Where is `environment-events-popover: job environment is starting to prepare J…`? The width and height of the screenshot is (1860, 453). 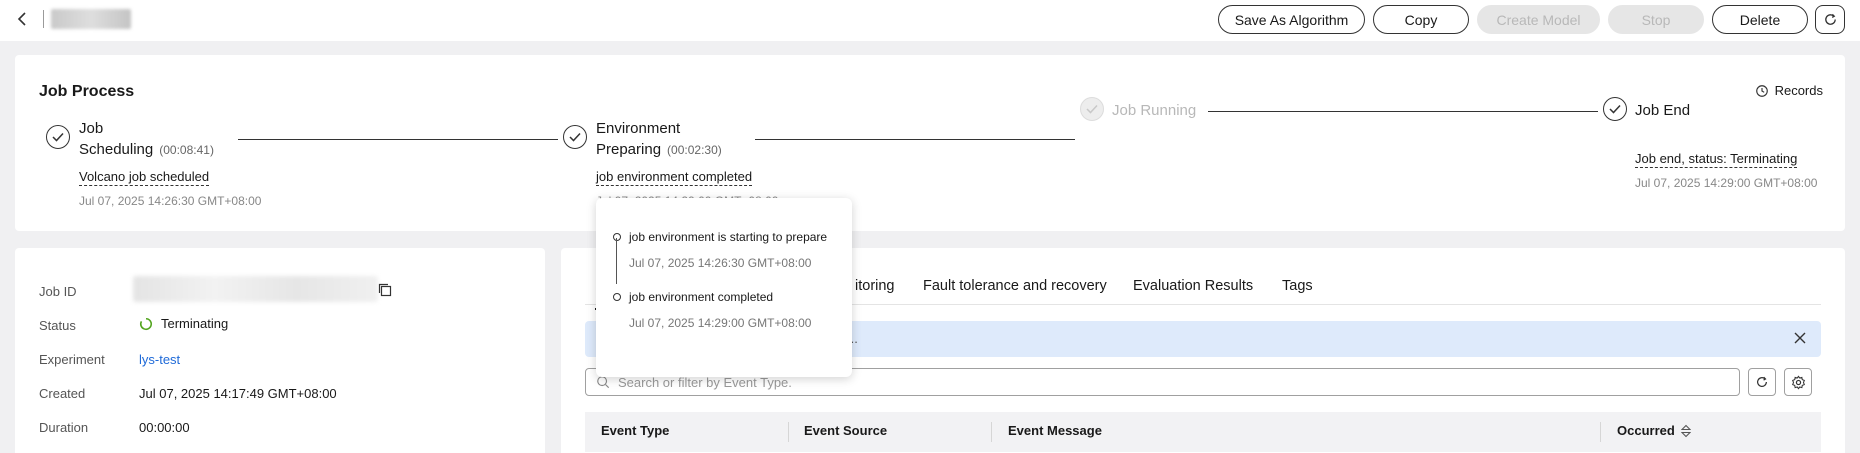 environment-events-popover: job environment is starting to prepare J… is located at coordinates (724, 287).